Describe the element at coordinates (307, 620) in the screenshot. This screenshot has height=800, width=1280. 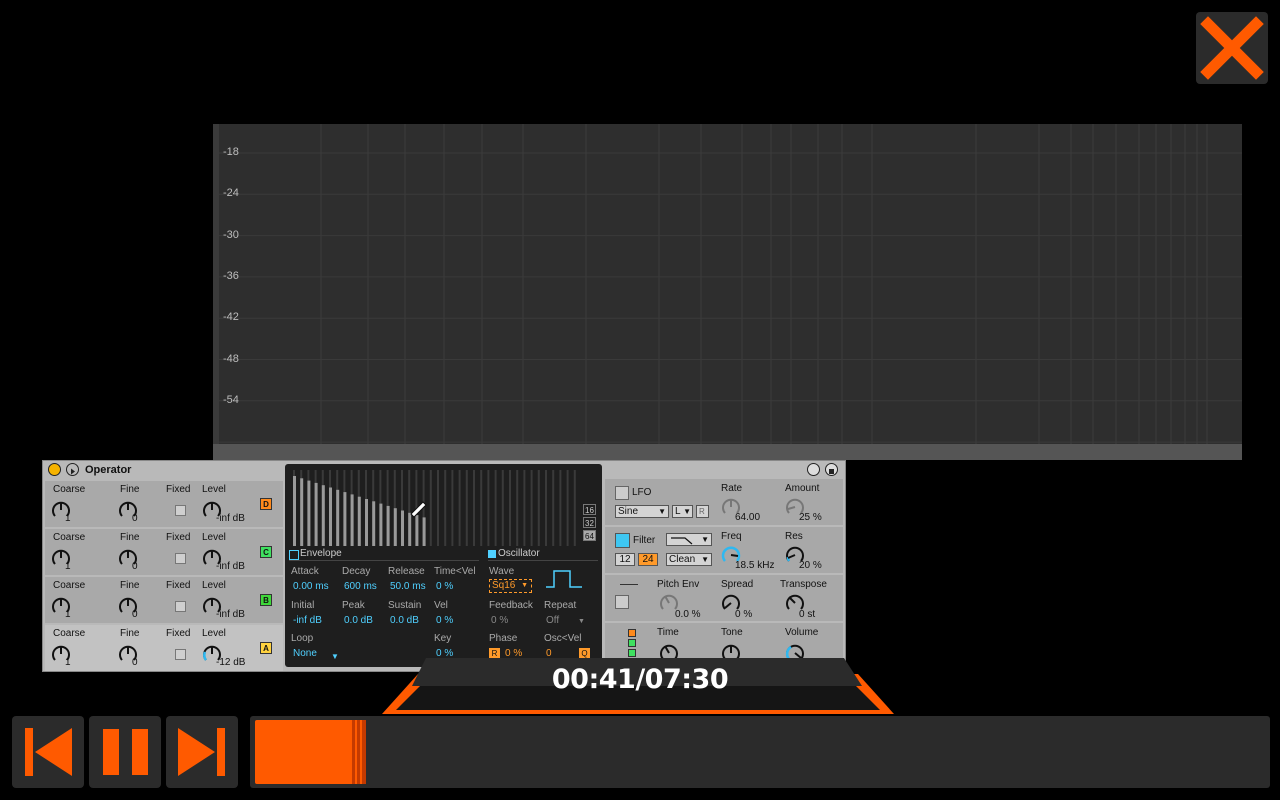
I see `initial-value: -inf dB` at that location.